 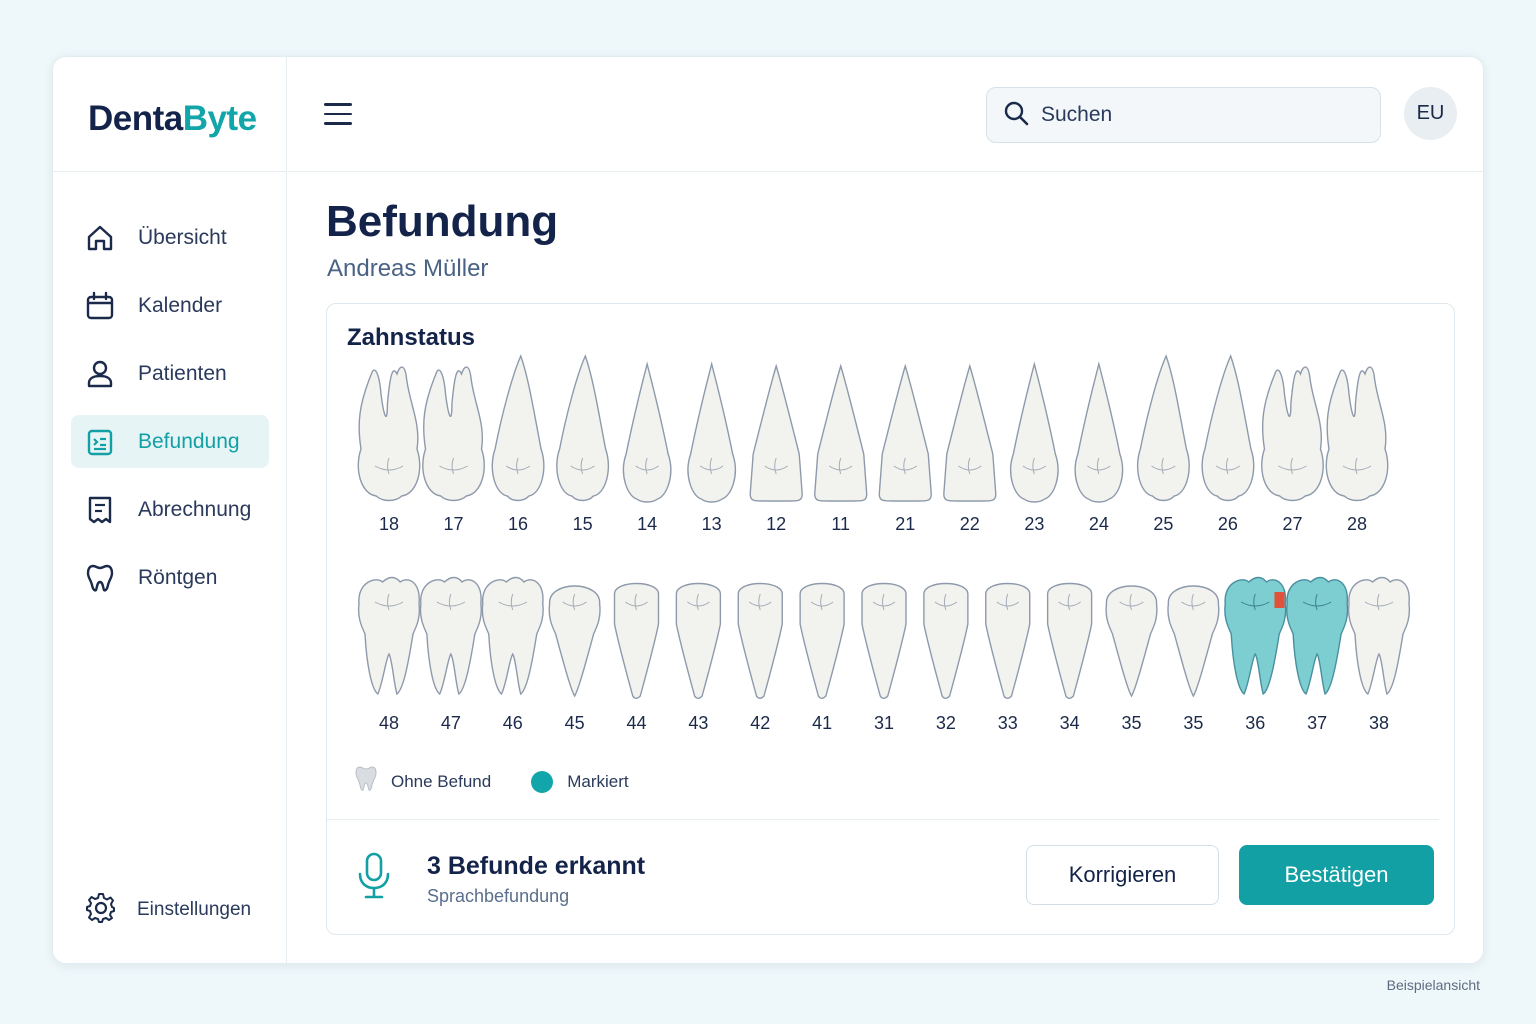 I want to click on tooth-number: 15, so click(x=583, y=524).